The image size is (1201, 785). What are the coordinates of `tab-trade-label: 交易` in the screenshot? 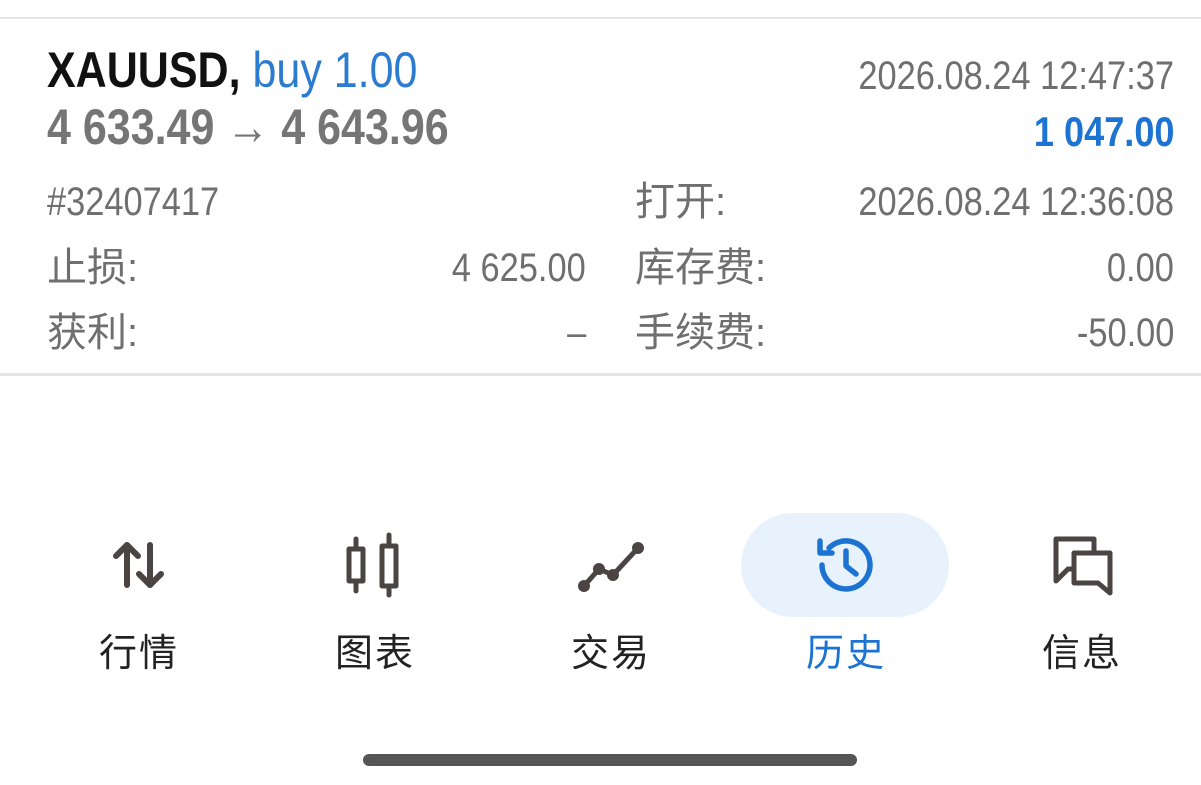 It's located at (610, 654).